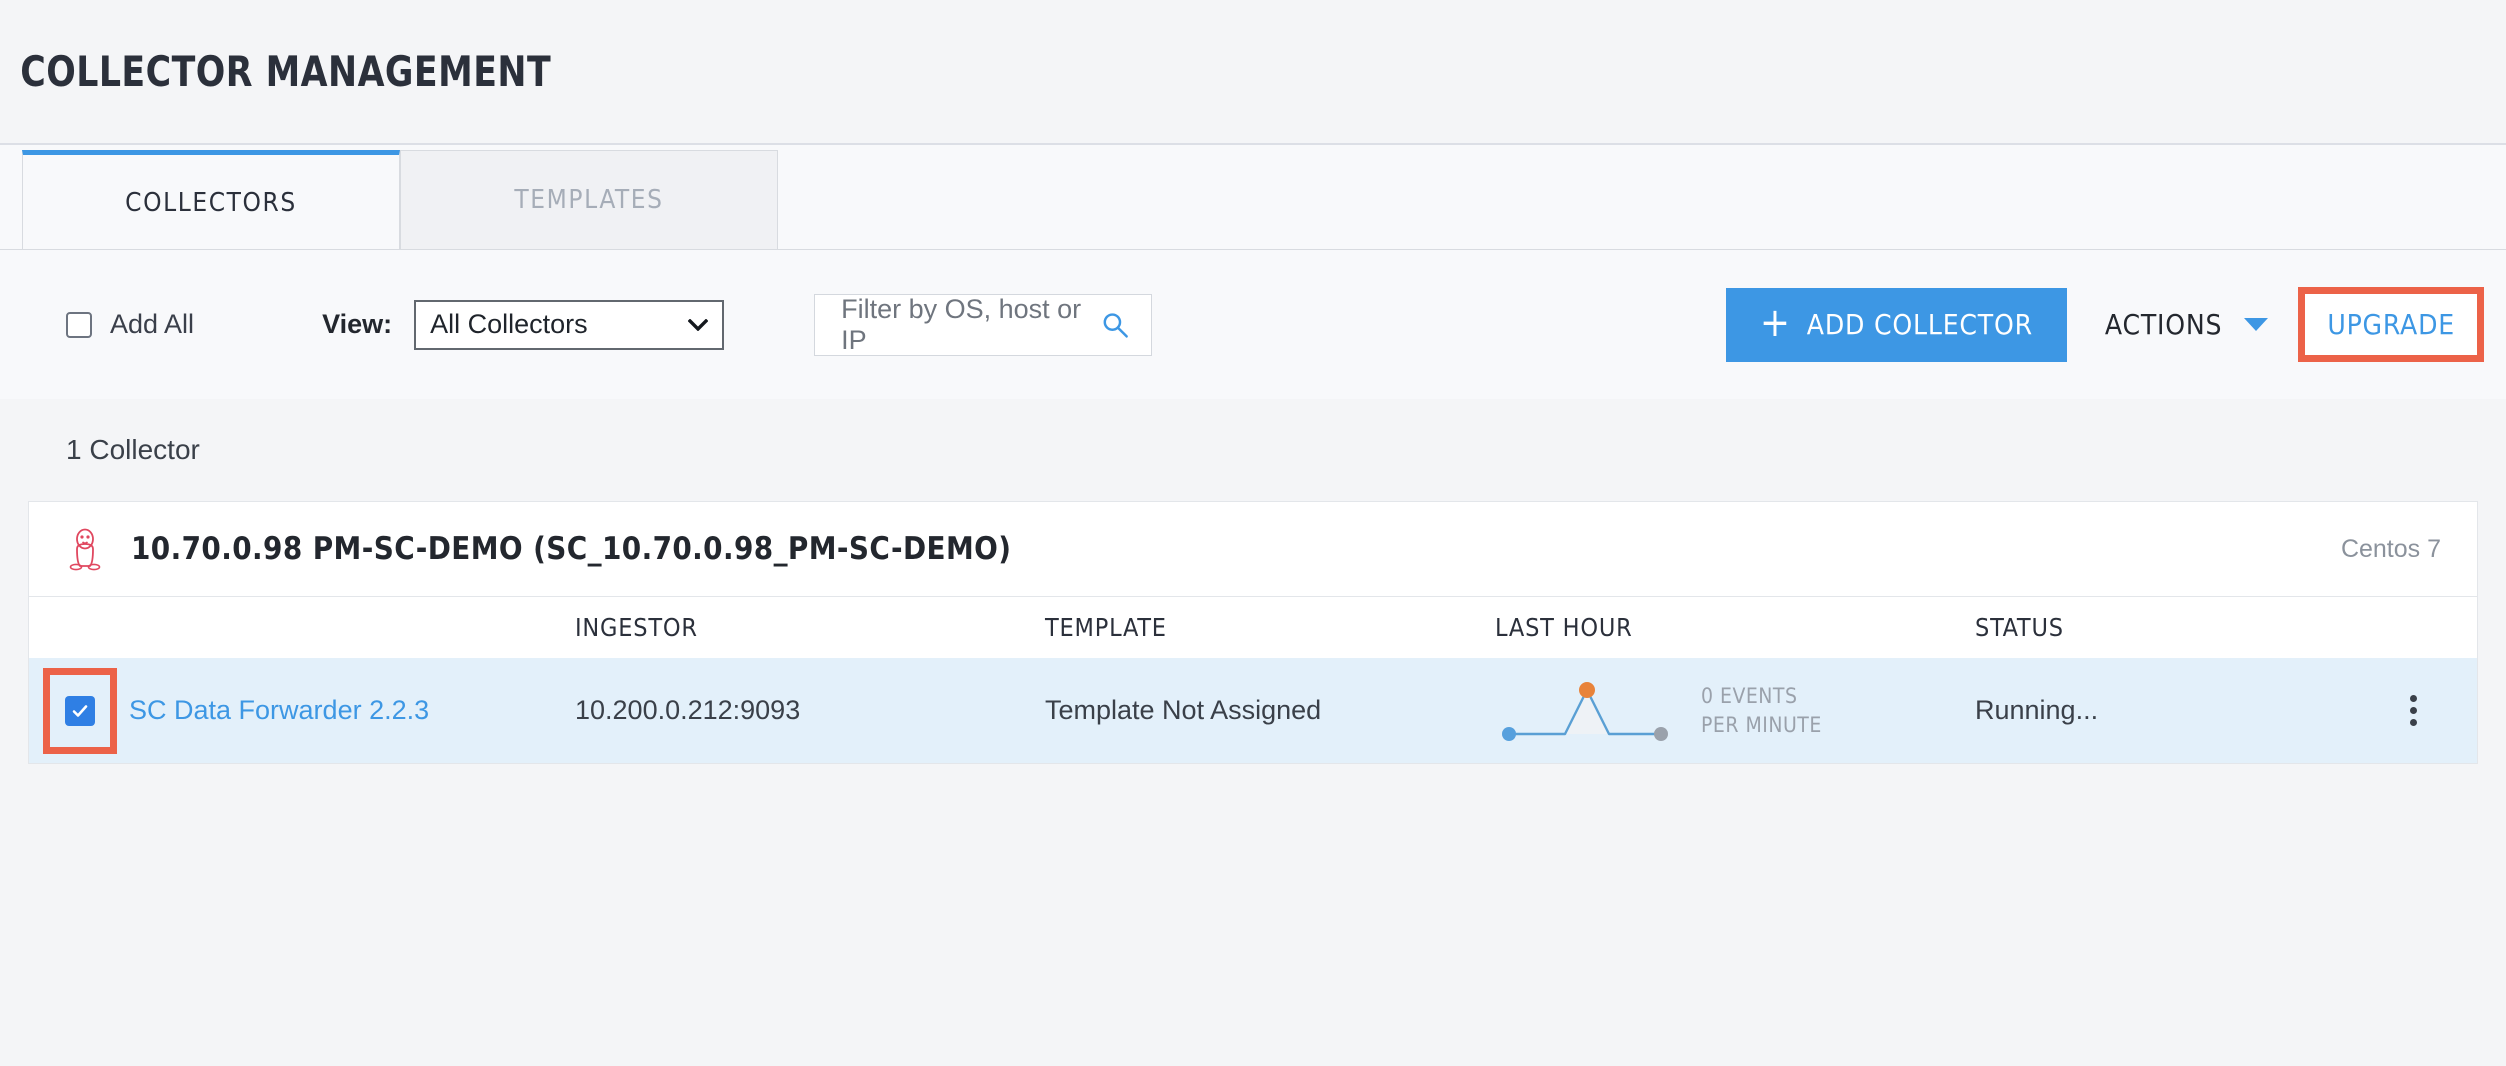 This screenshot has height=1066, width=2506. I want to click on tab-templates-label: TEMPLATES, so click(589, 200).